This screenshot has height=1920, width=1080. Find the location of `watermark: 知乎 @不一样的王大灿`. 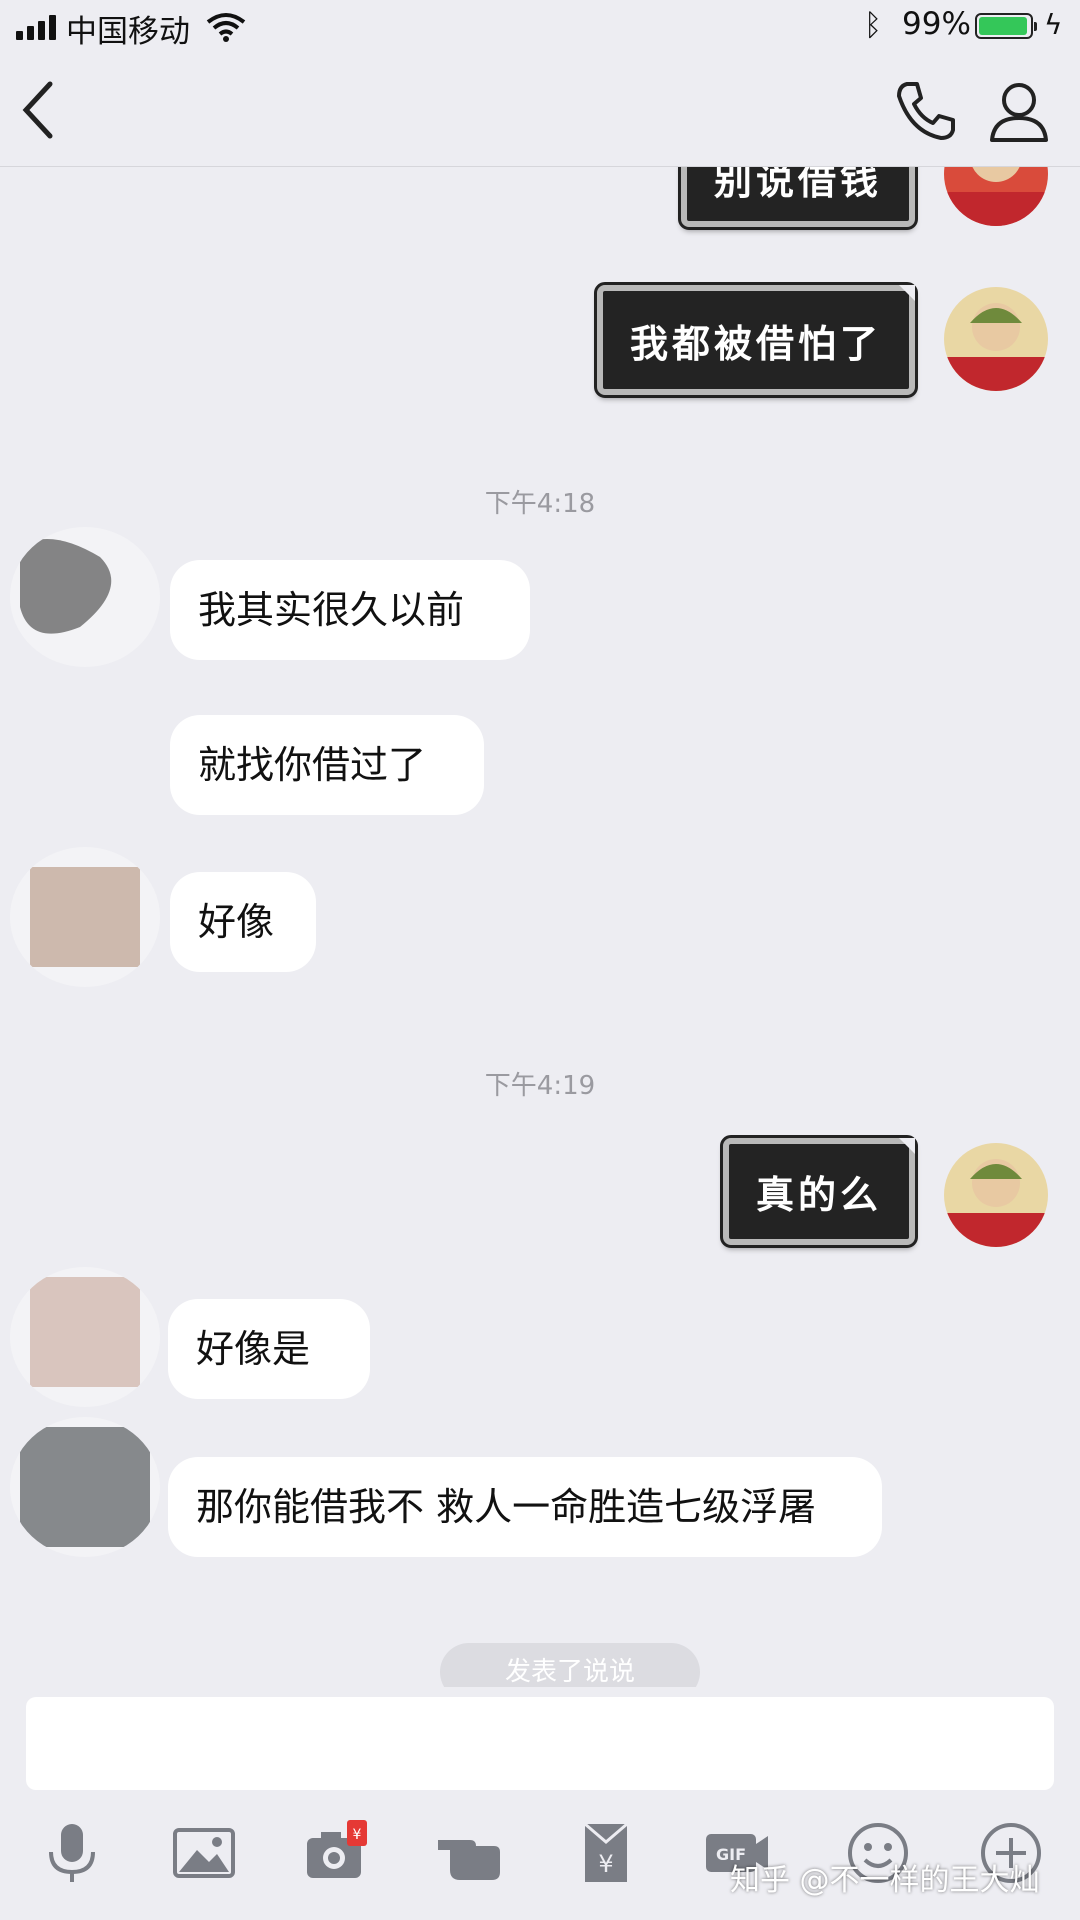

watermark: 知乎 @不一样的王大灿 is located at coordinates (885, 1880).